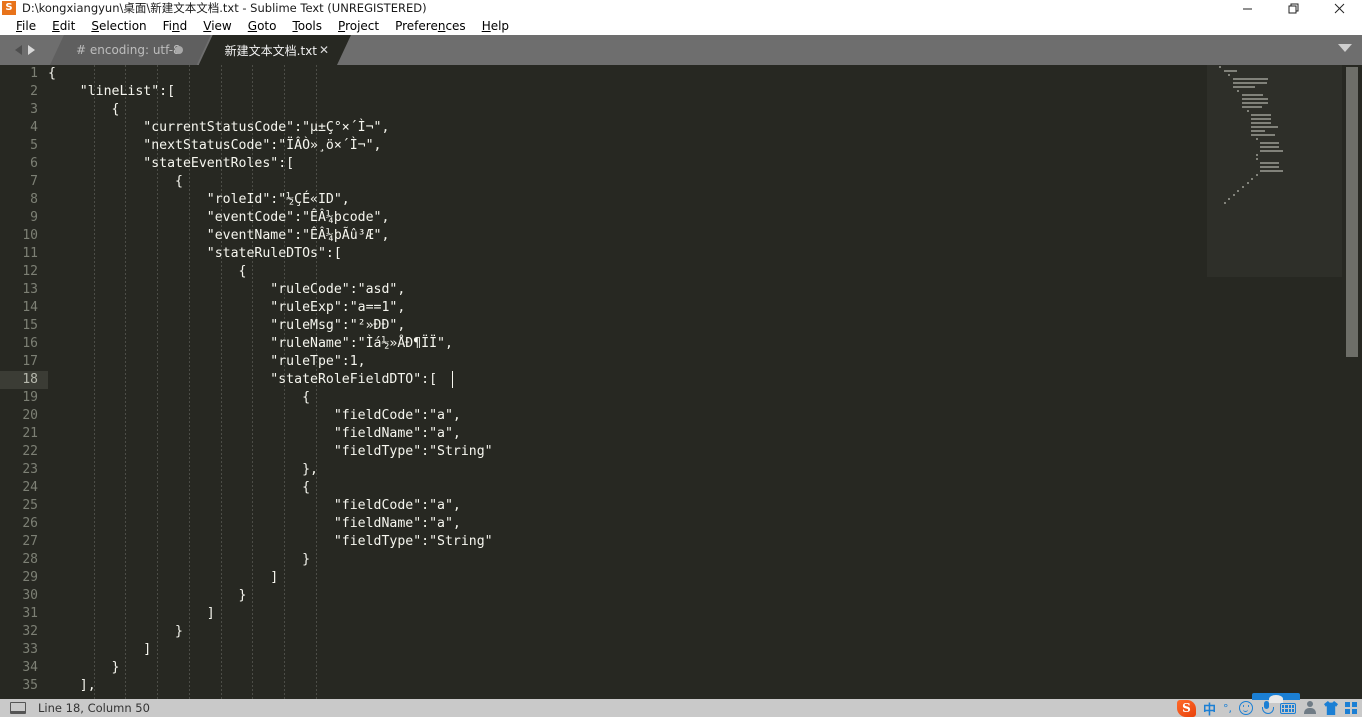 The width and height of the screenshot is (1362, 717). I want to click on tab-prev-icon, so click(18, 50).